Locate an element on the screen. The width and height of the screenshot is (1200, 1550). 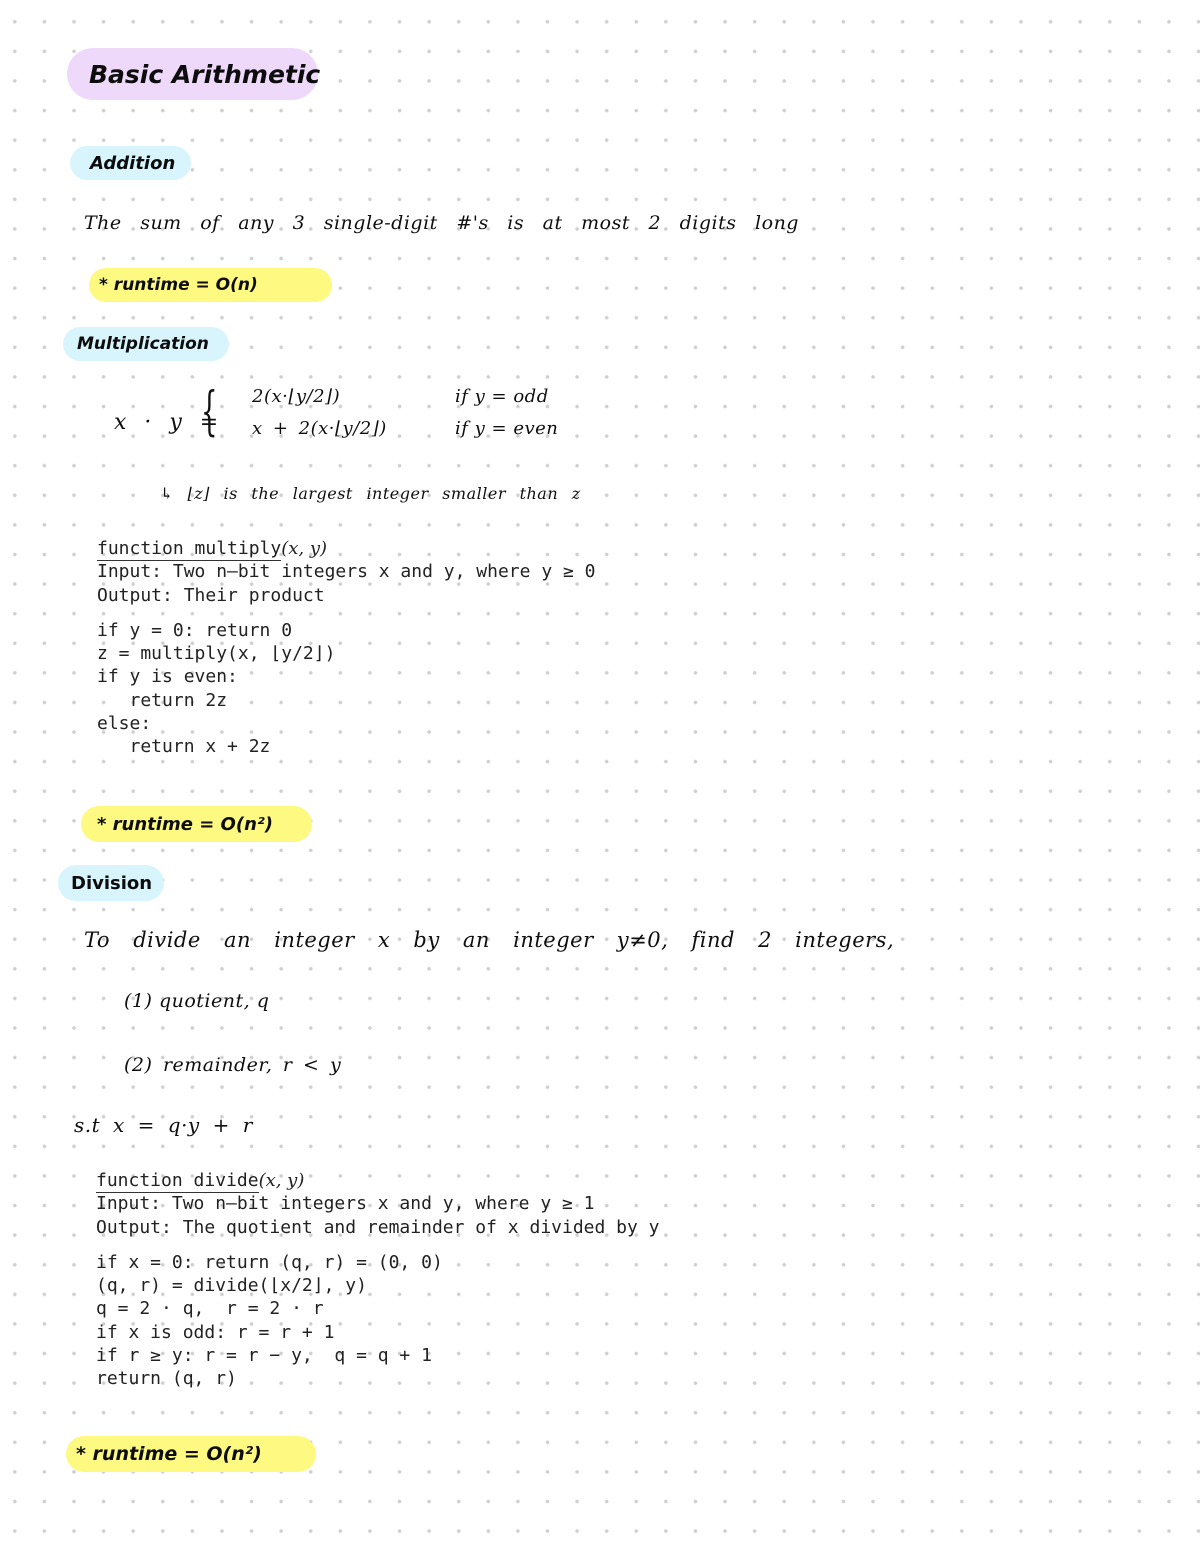
addition-runtime-highlight: * runtime = O(n) is located at coordinates (210, 285).